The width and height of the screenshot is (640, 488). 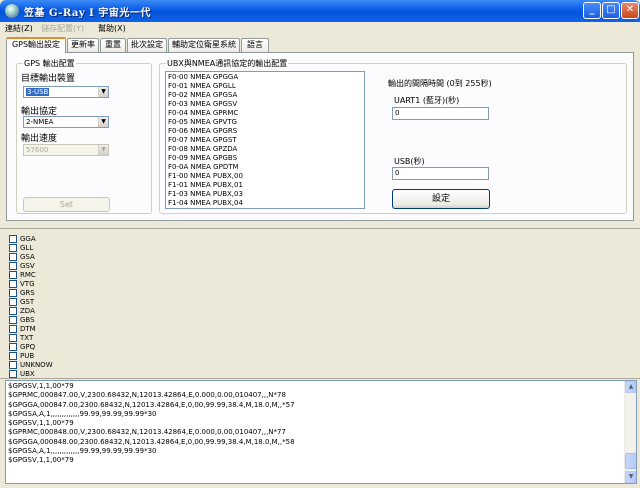 What do you see at coordinates (265, 95) in the screenshot?
I see `list-item: F0-02 NMEA GPGSA` at bounding box center [265, 95].